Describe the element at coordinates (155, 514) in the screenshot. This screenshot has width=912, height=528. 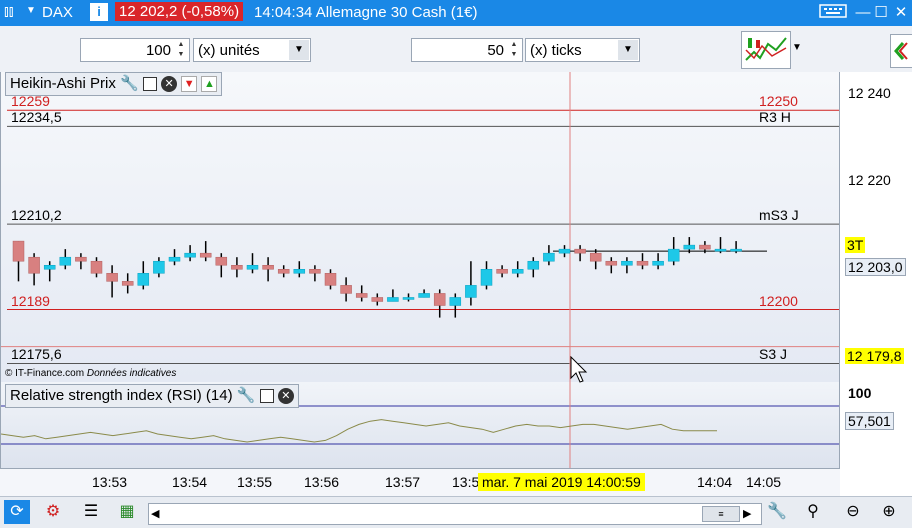
I see `scroll-left-icon: ◀` at that location.